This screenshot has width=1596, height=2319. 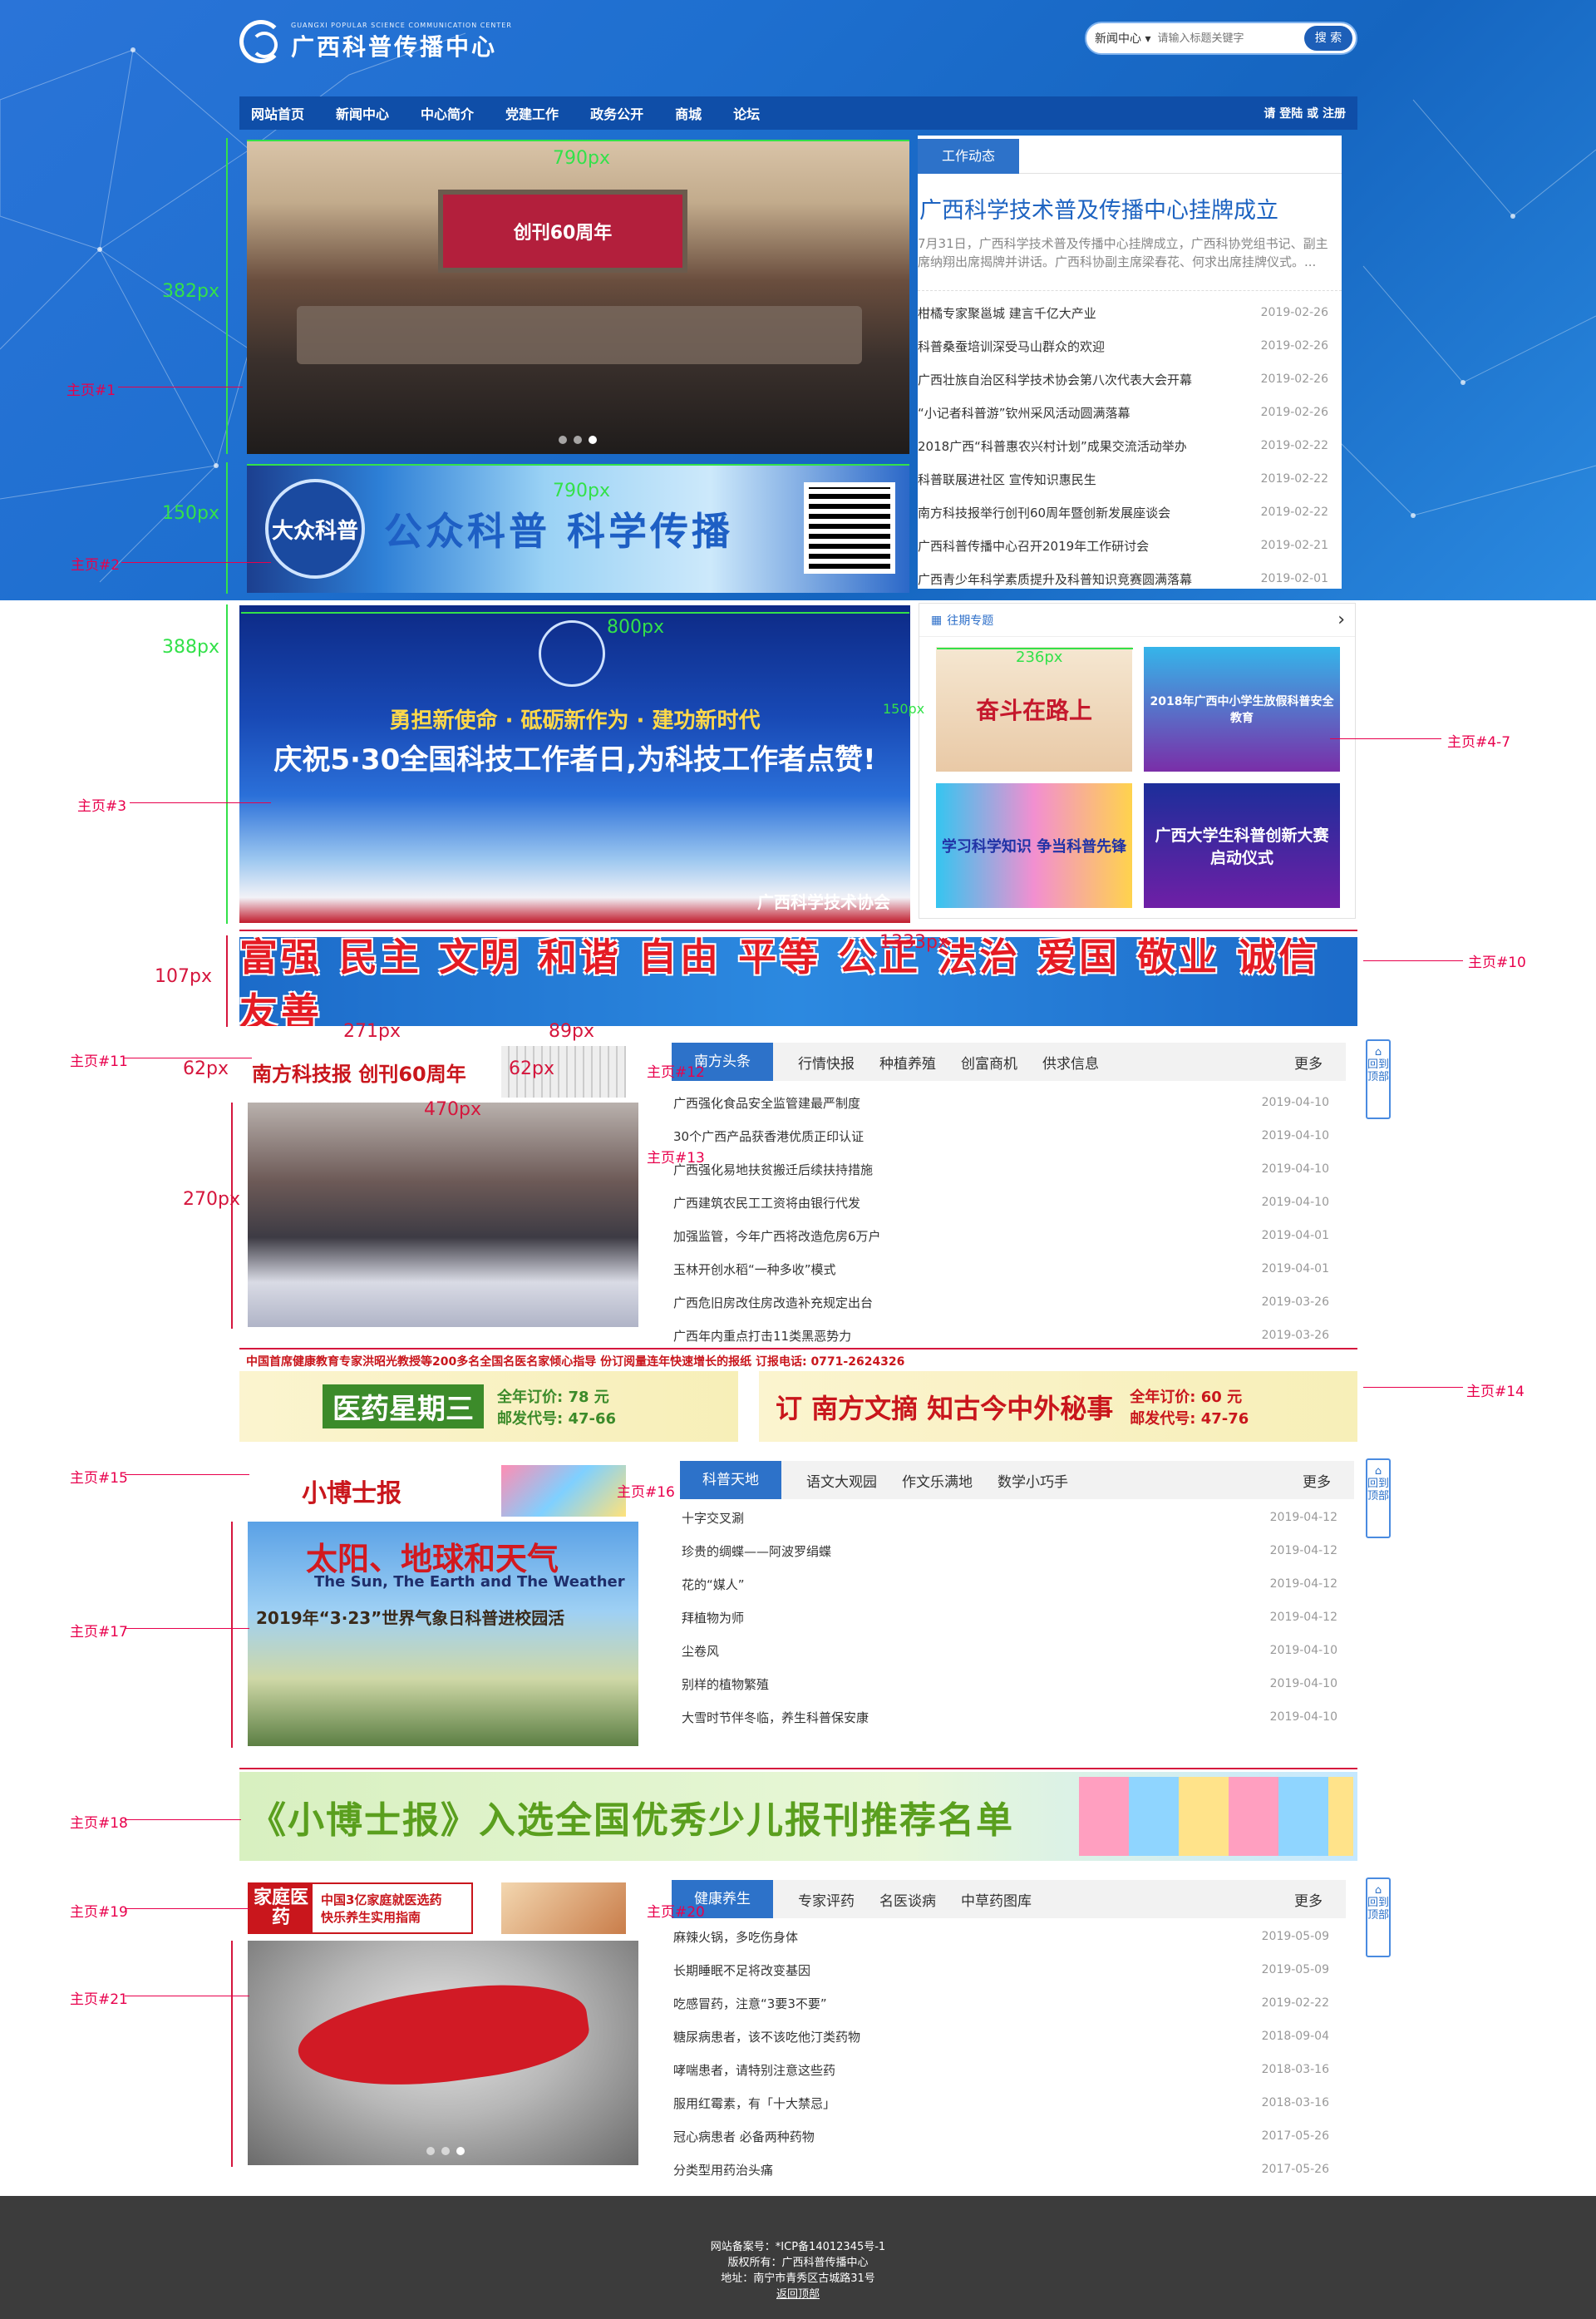 I want to click on list-item: 糖尿病患者，该不该吃他汀类药物 2018-09-04, so click(x=1009, y=2036).